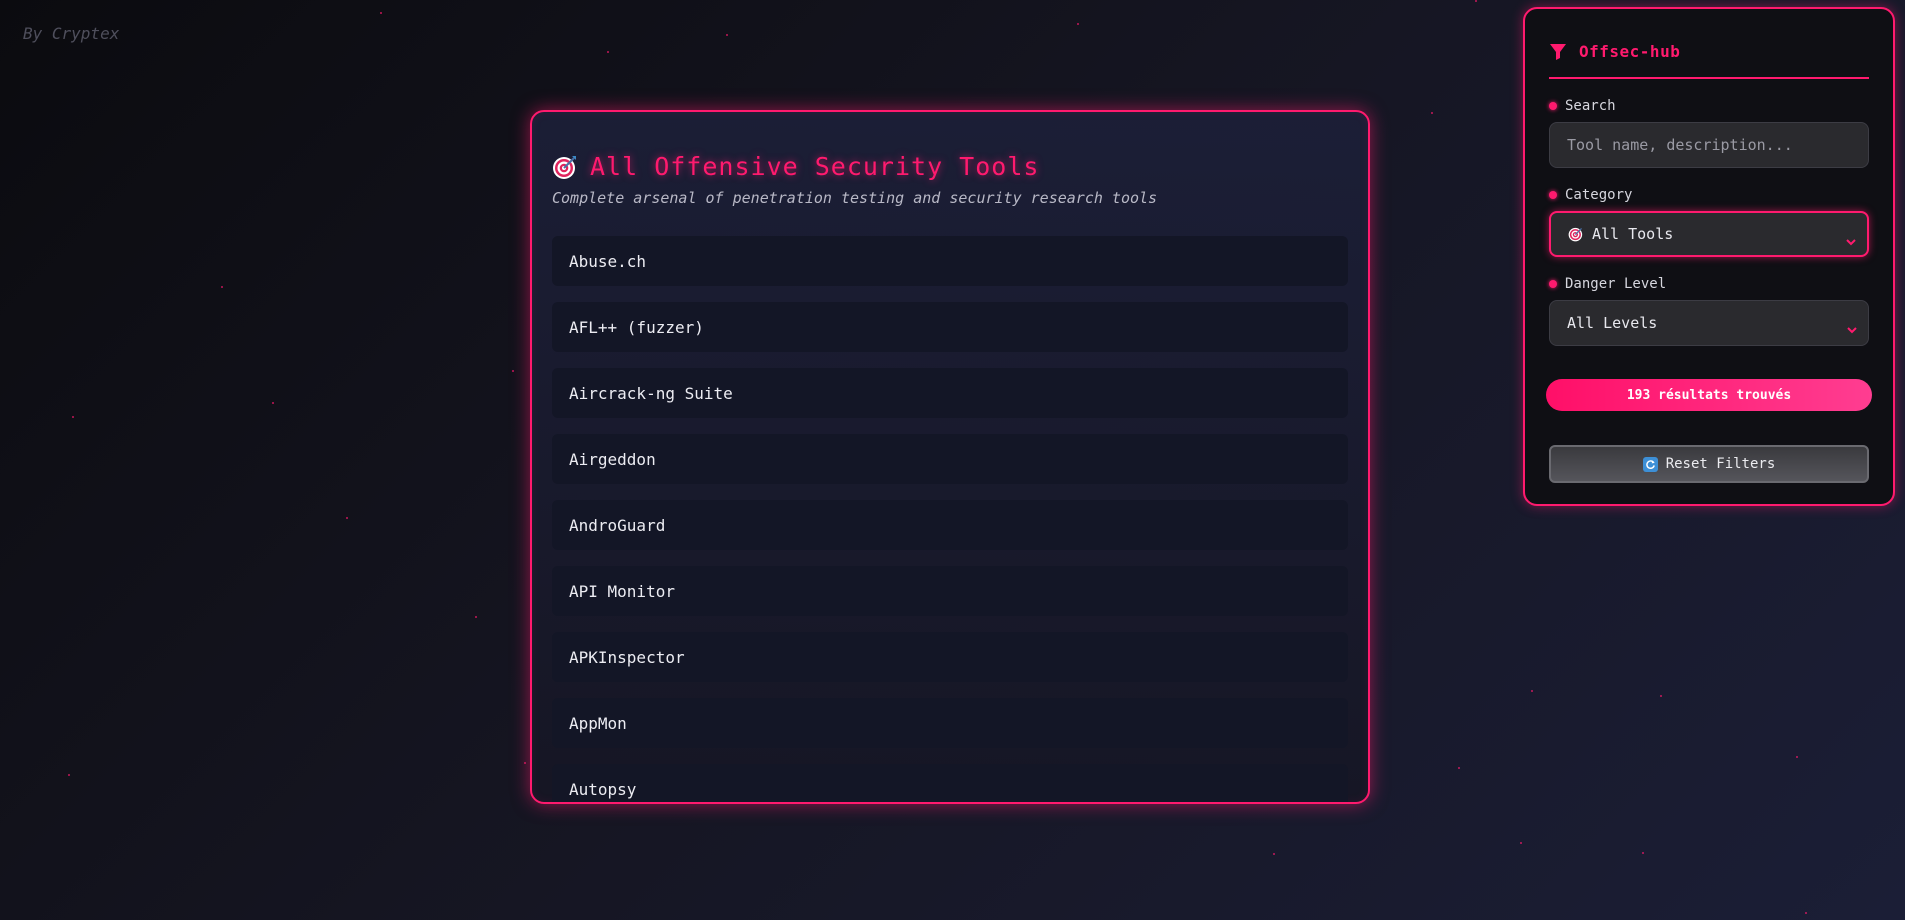  Describe the element at coordinates (1630, 51) in the screenshot. I see `sidebar-title: Offsec-hub` at that location.